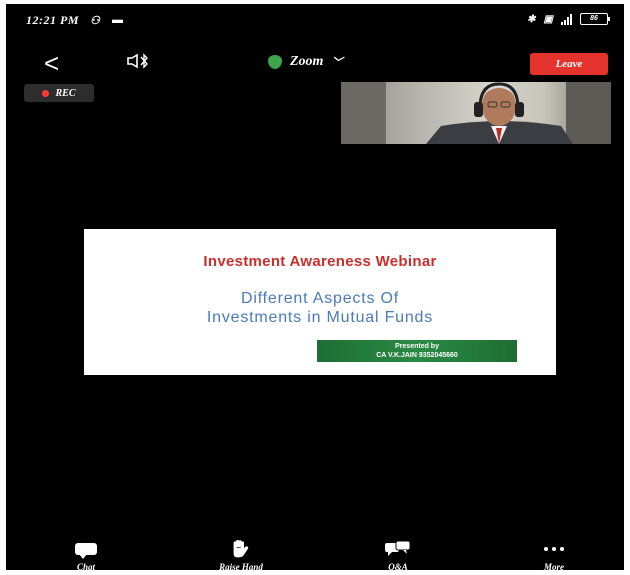 This screenshot has width=630, height=575. I want to click on more-button: More, so click(554, 555).